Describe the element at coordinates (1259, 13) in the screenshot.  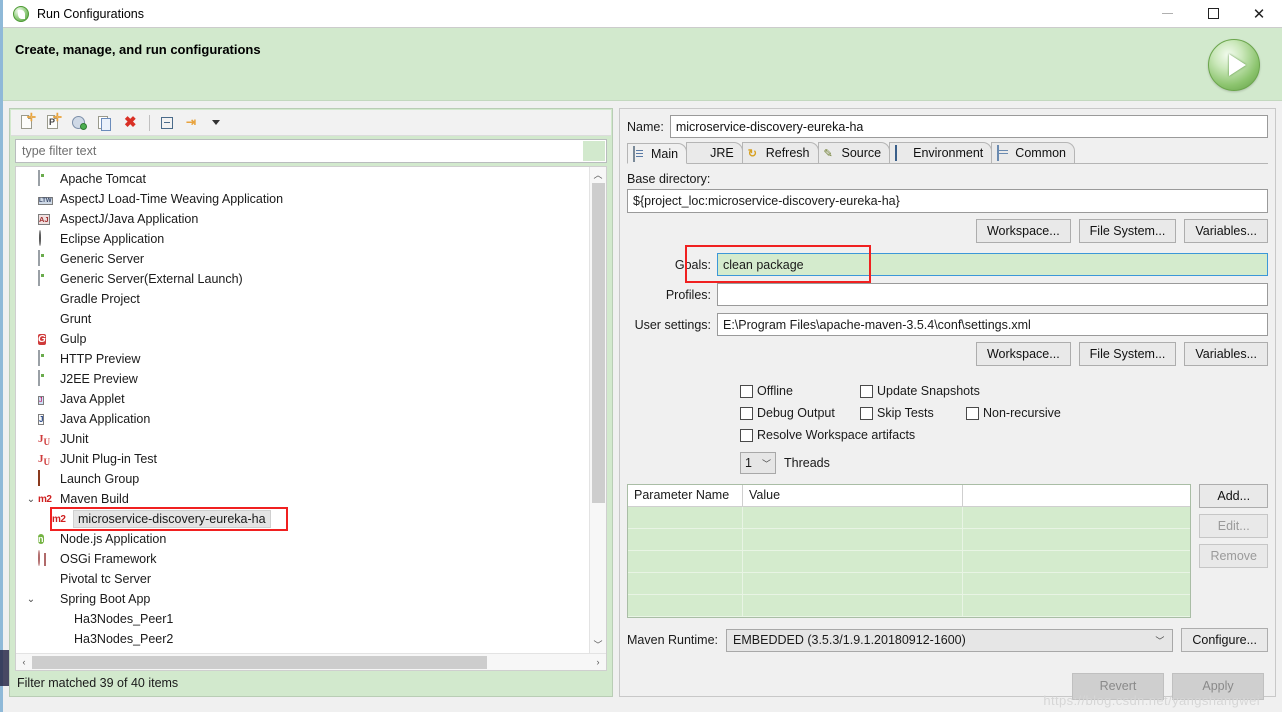
I see `close-button: ✕` at that location.